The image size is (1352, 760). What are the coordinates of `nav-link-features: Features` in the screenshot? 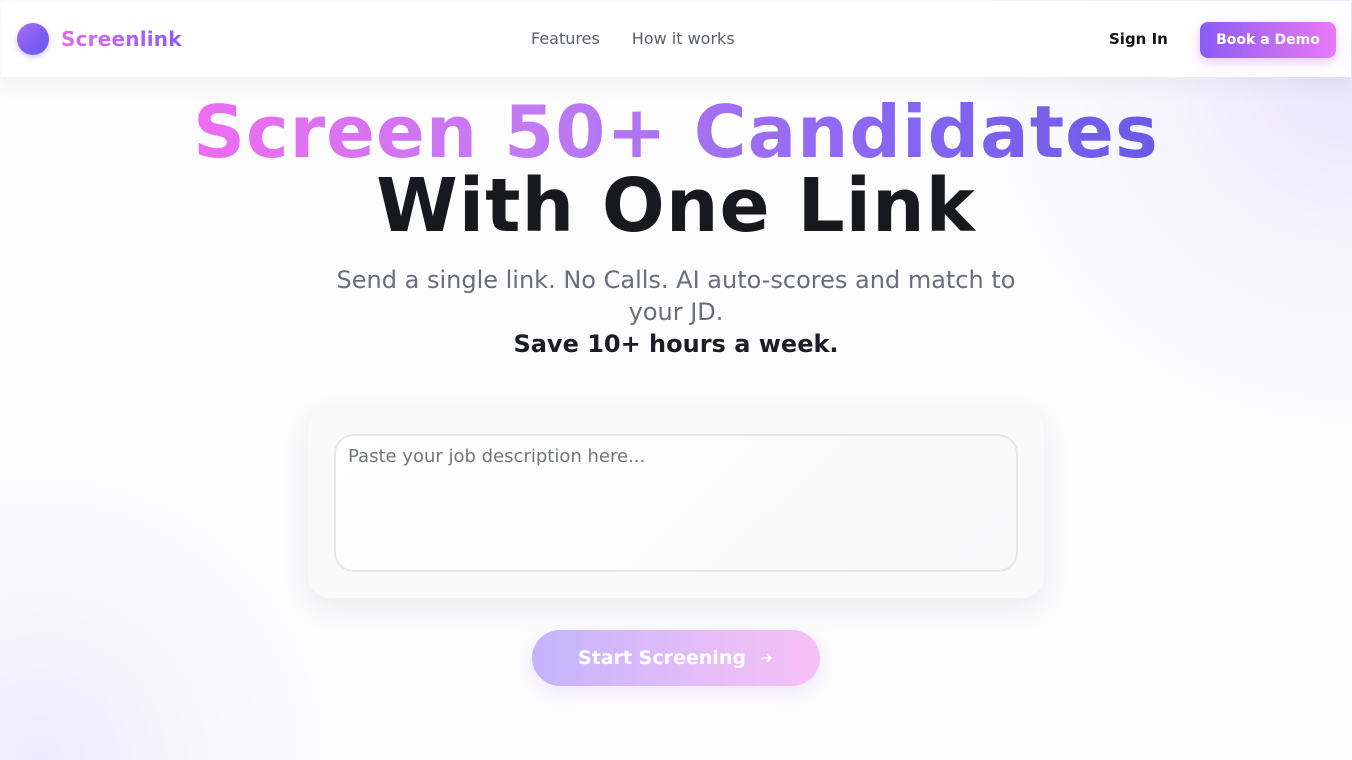 It's located at (565, 38).